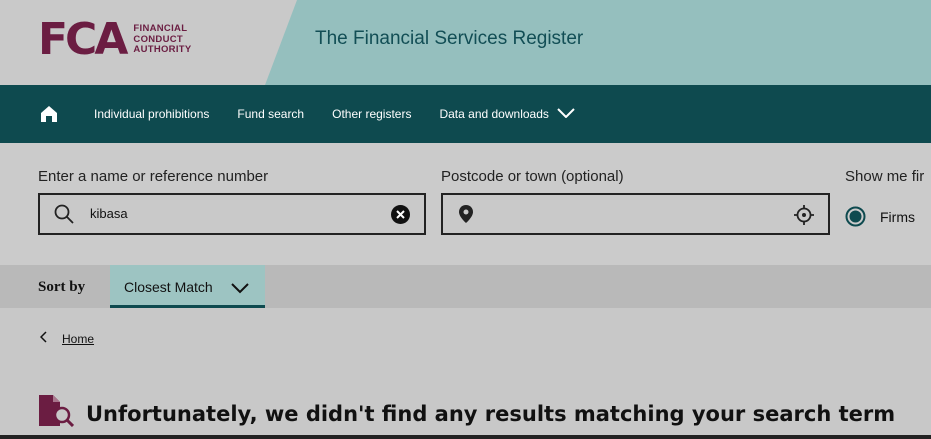  Describe the element at coordinates (162, 40) in the screenshot. I see `logo-text: FINANCIAL CONDUCT AUTHORITY` at that location.